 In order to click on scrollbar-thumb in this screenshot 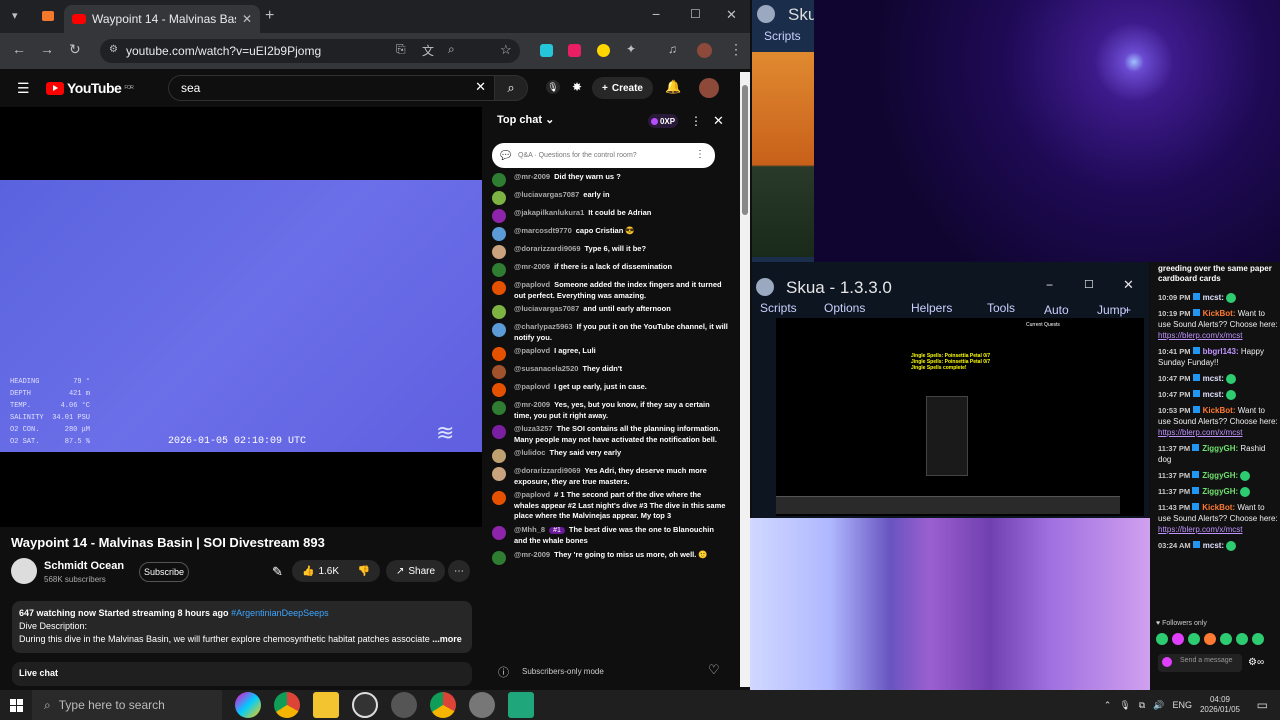, I will do `click(745, 150)`.